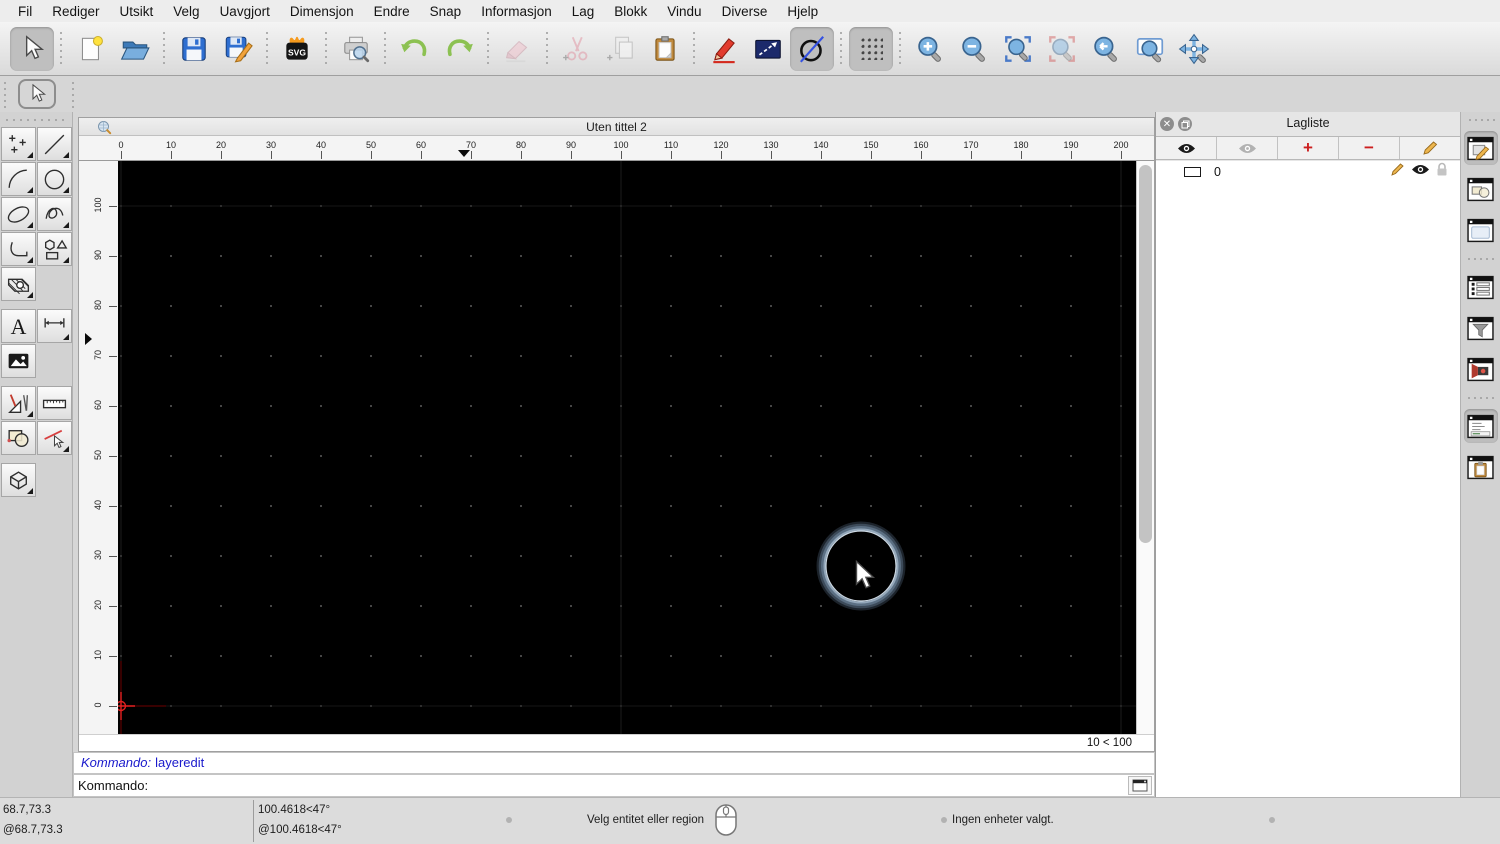  Describe the element at coordinates (1430, 148) in the screenshot. I see `edit-layer-button` at that location.